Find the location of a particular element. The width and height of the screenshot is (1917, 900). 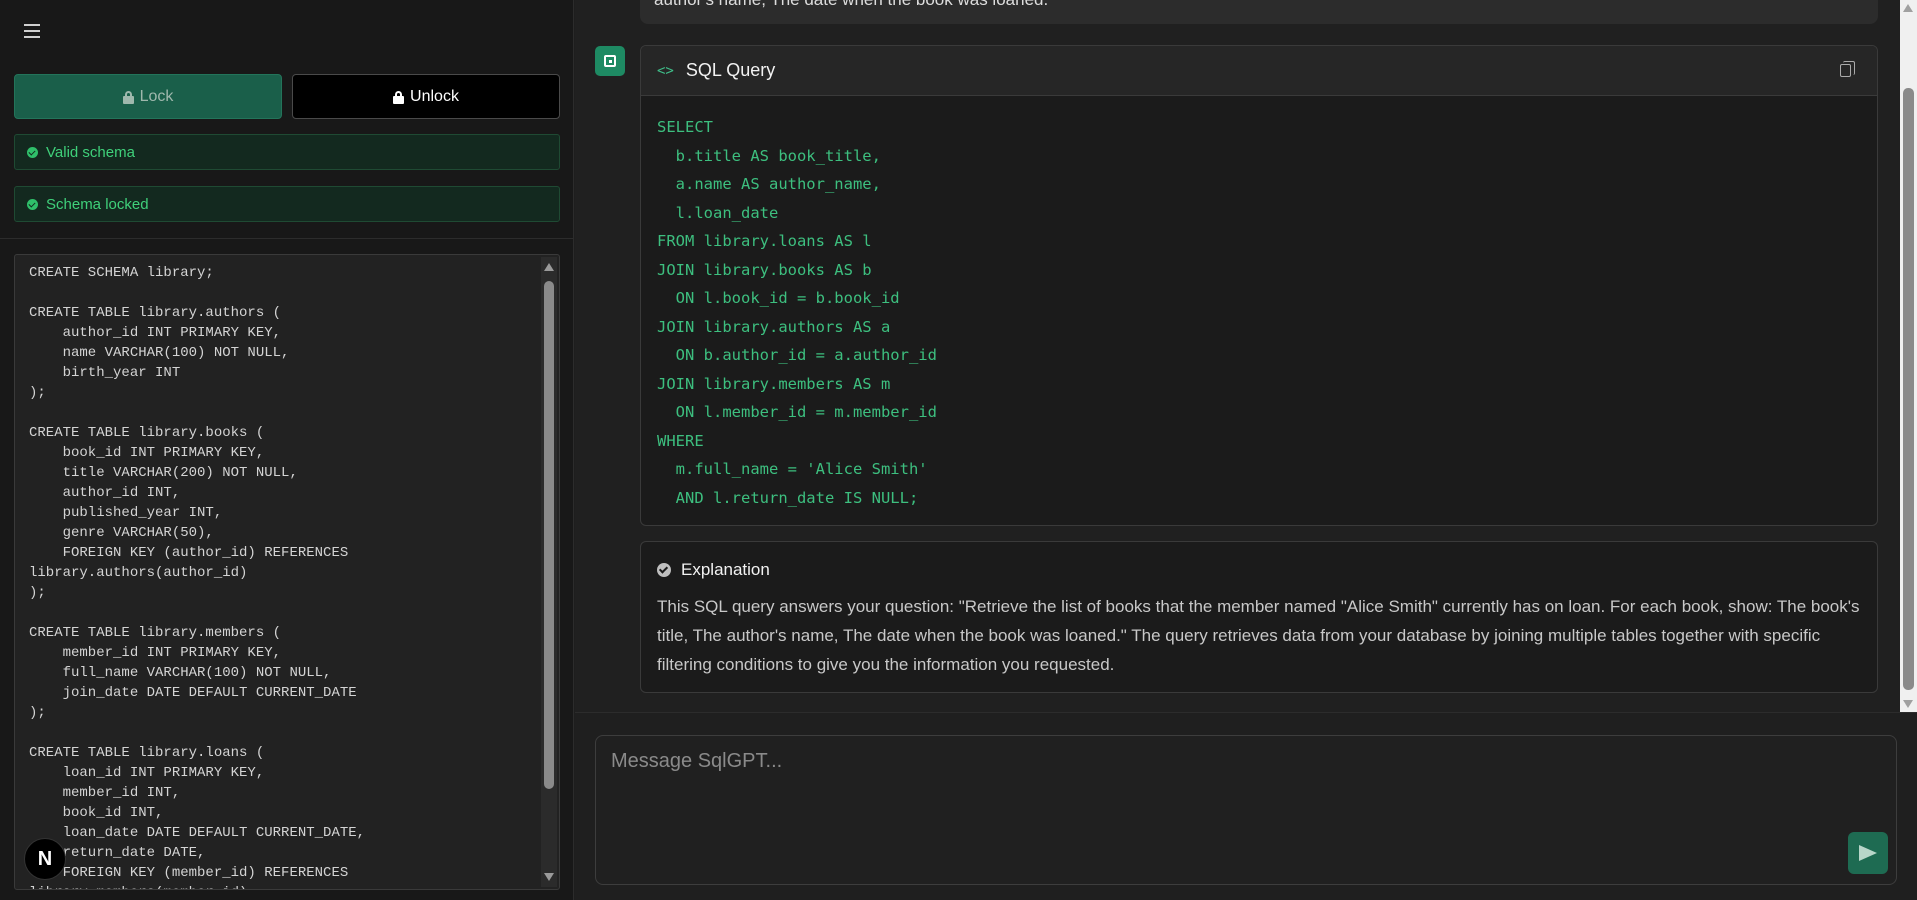

assistant-avatar is located at coordinates (610, 61).